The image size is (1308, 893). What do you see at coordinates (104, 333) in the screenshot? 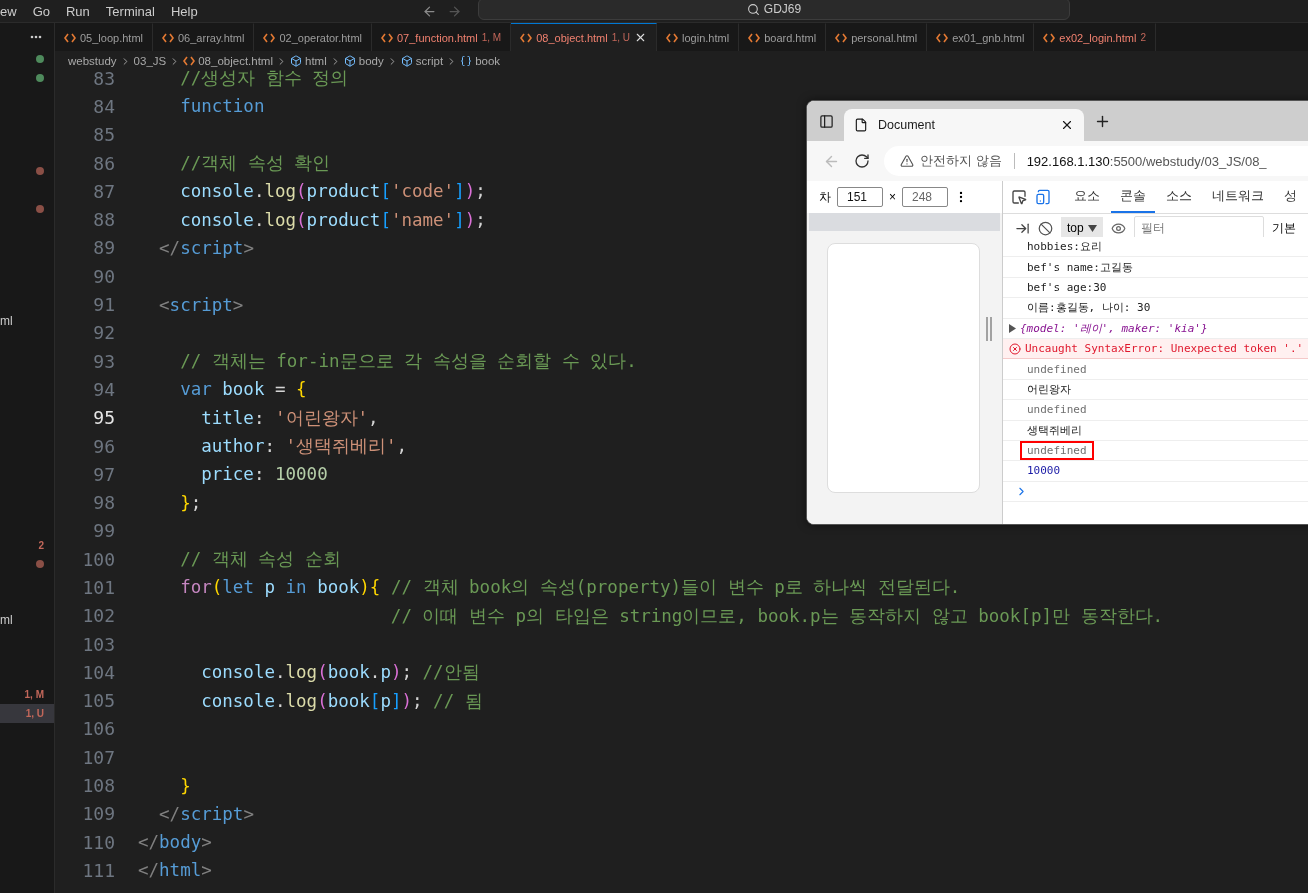
I see `line-number: 92` at bounding box center [104, 333].